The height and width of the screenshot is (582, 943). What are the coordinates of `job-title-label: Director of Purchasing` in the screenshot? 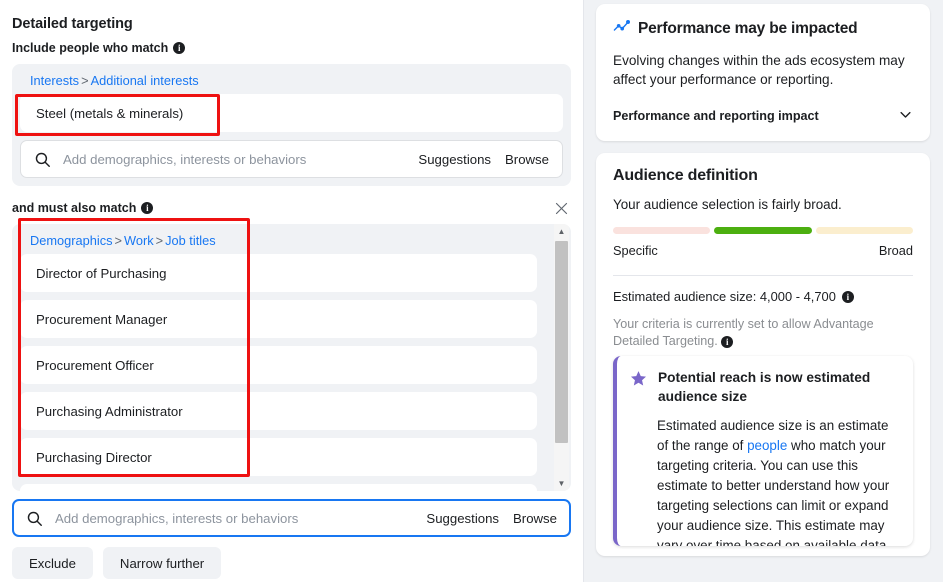 It's located at (101, 273).